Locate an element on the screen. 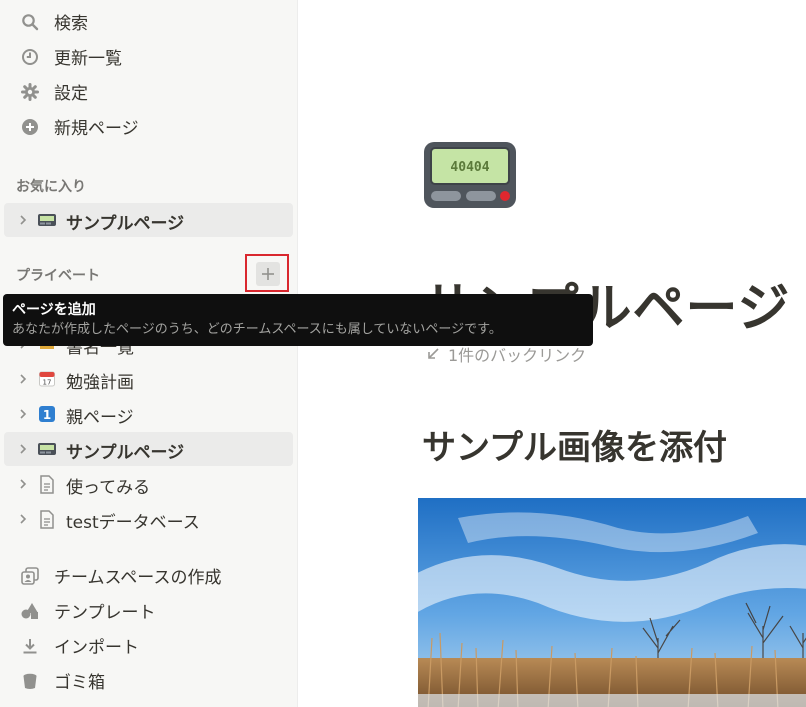 This screenshot has width=806, height=707. svg-text: 1 is located at coordinates (47, 415).